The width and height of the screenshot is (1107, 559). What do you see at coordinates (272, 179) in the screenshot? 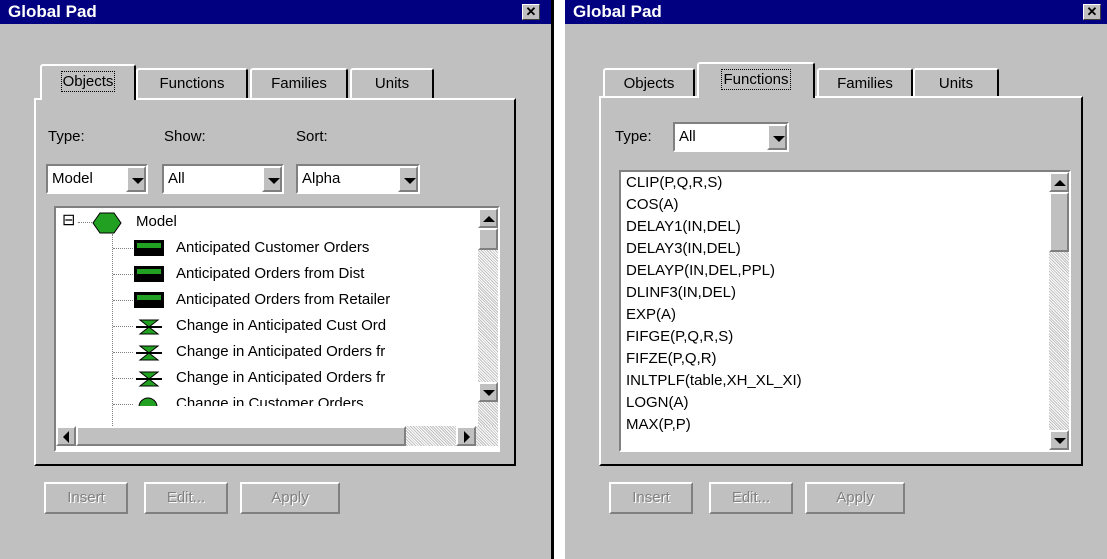
I see `show-dropdown-button` at bounding box center [272, 179].